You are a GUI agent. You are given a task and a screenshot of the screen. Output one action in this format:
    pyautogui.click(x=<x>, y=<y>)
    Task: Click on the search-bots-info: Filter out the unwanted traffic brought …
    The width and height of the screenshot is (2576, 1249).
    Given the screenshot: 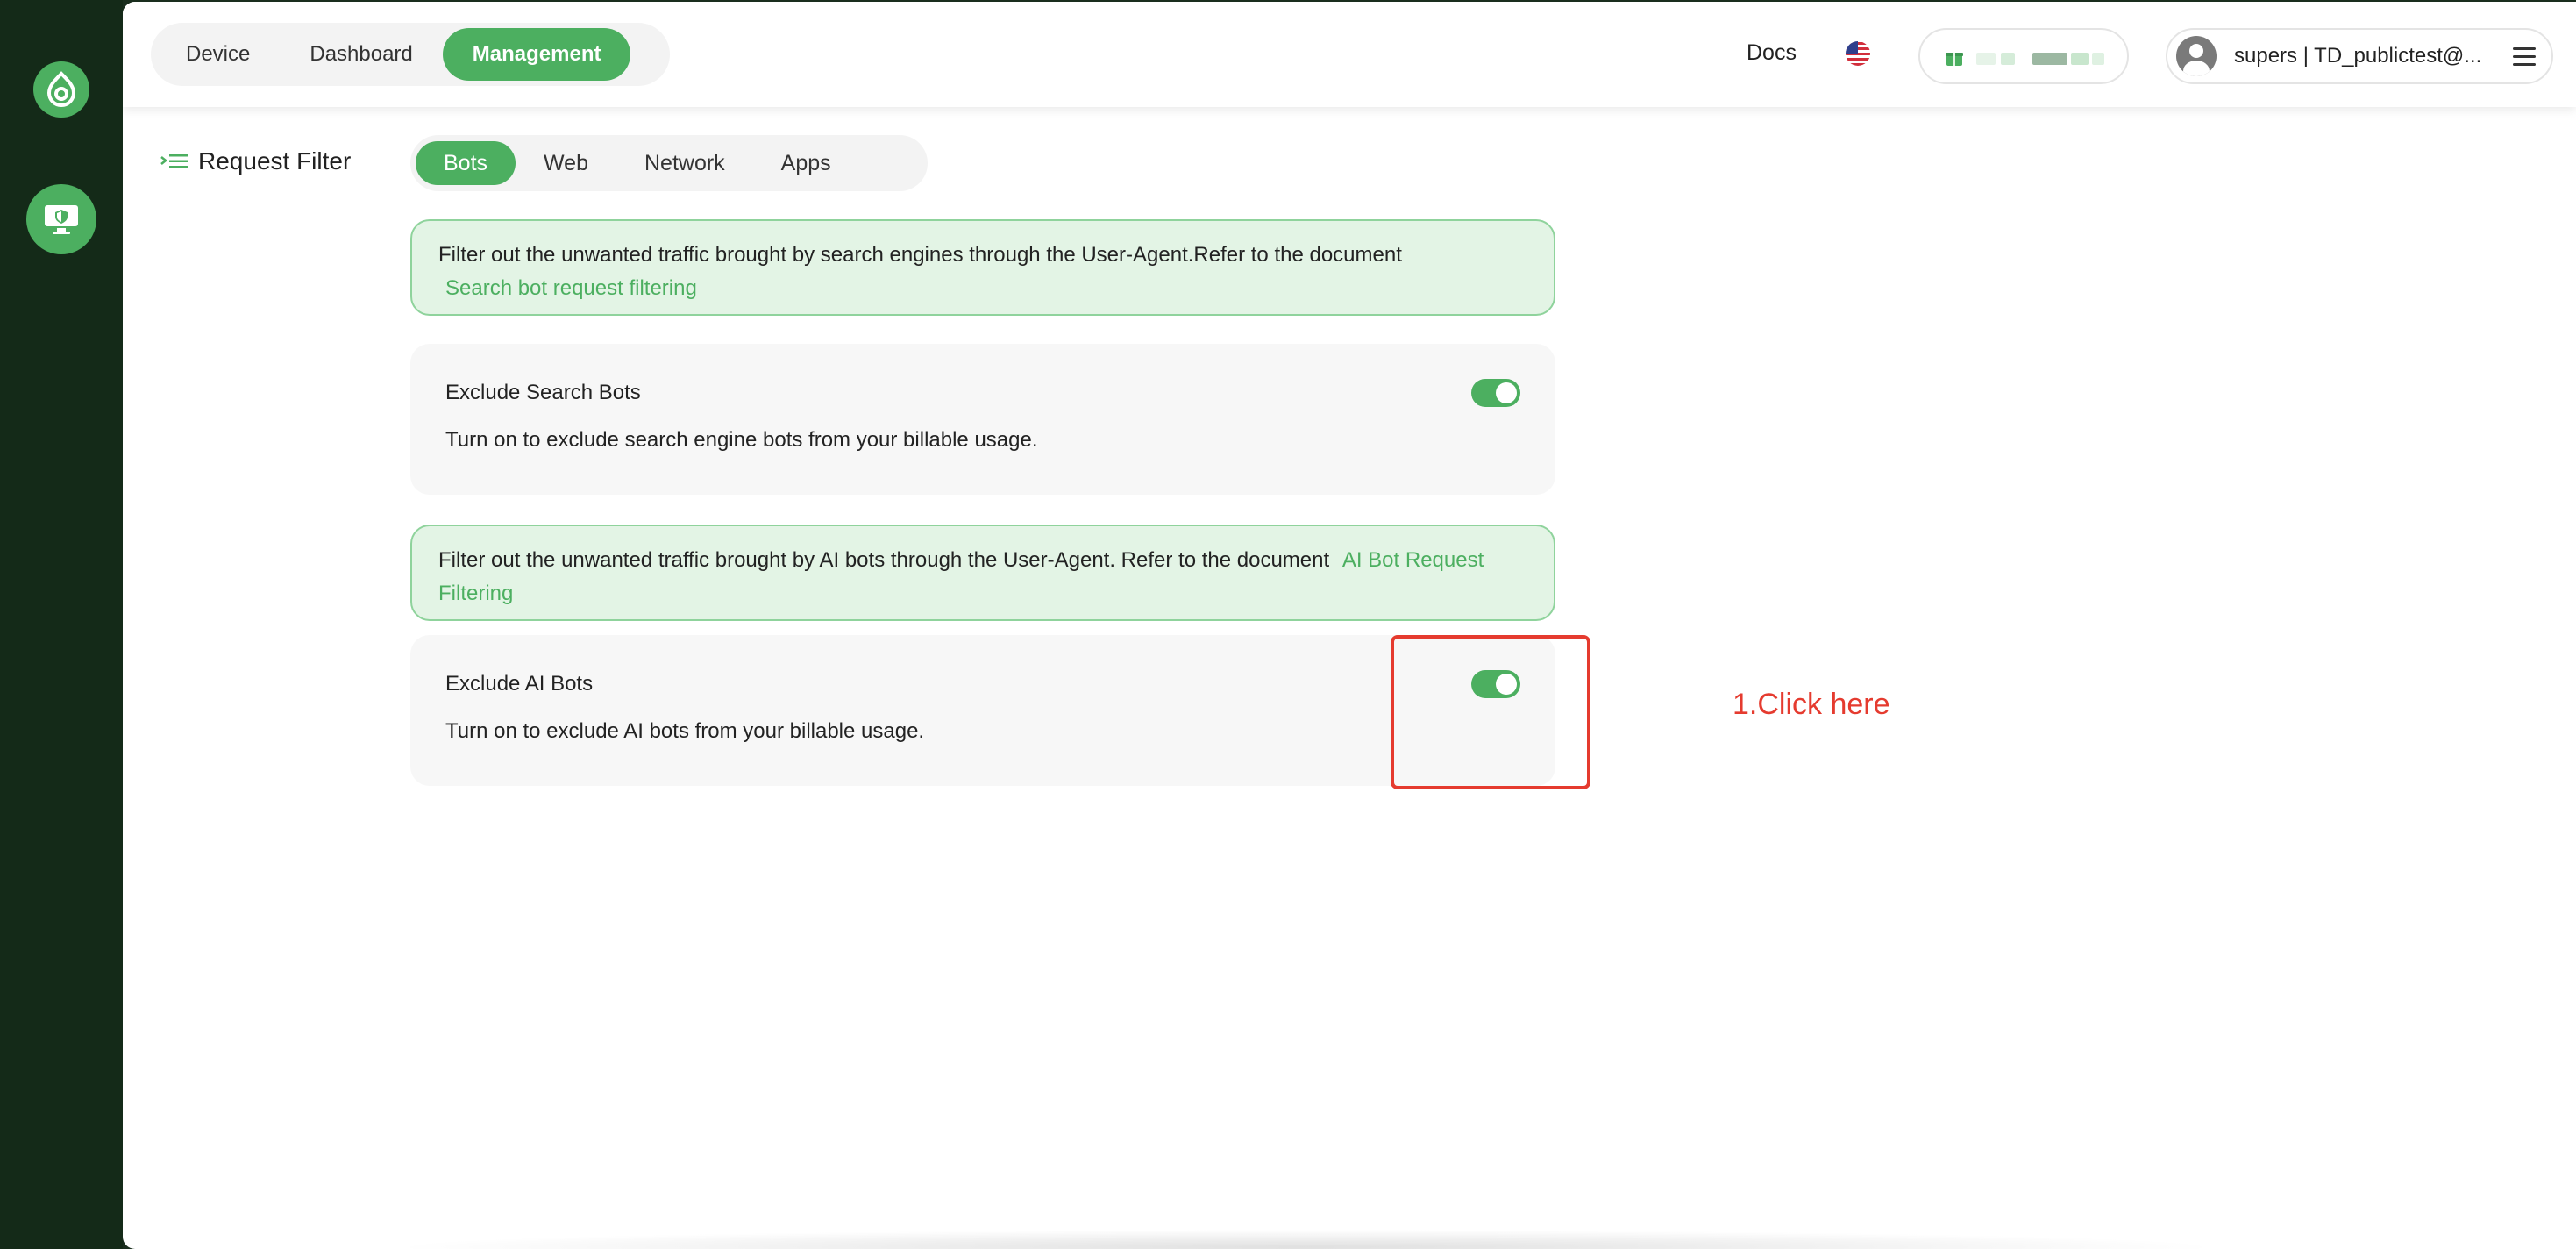 What is the action you would take?
    pyautogui.click(x=982, y=267)
    